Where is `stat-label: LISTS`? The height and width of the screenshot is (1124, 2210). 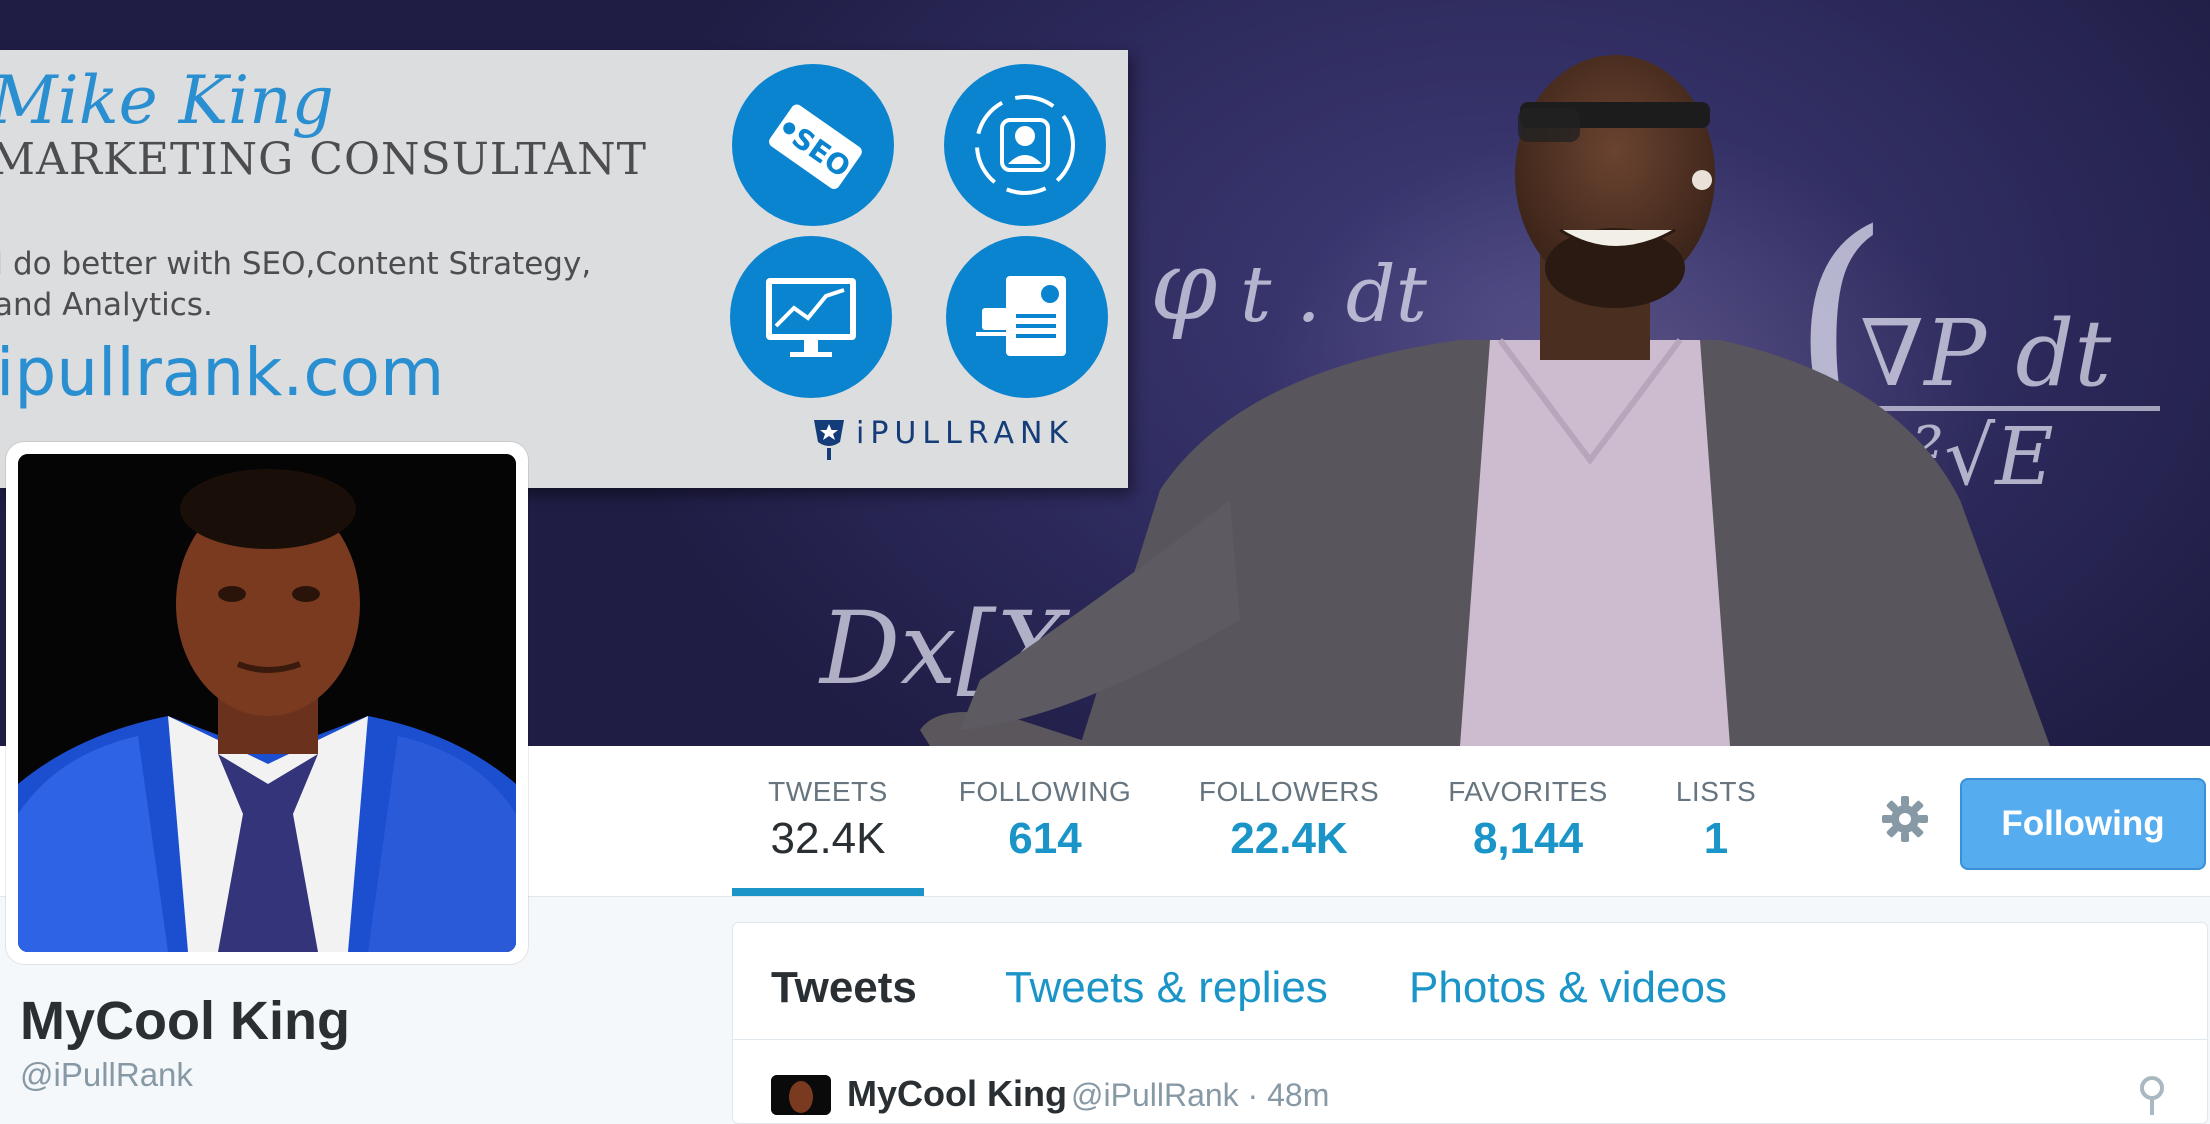 stat-label: LISTS is located at coordinates (1716, 791).